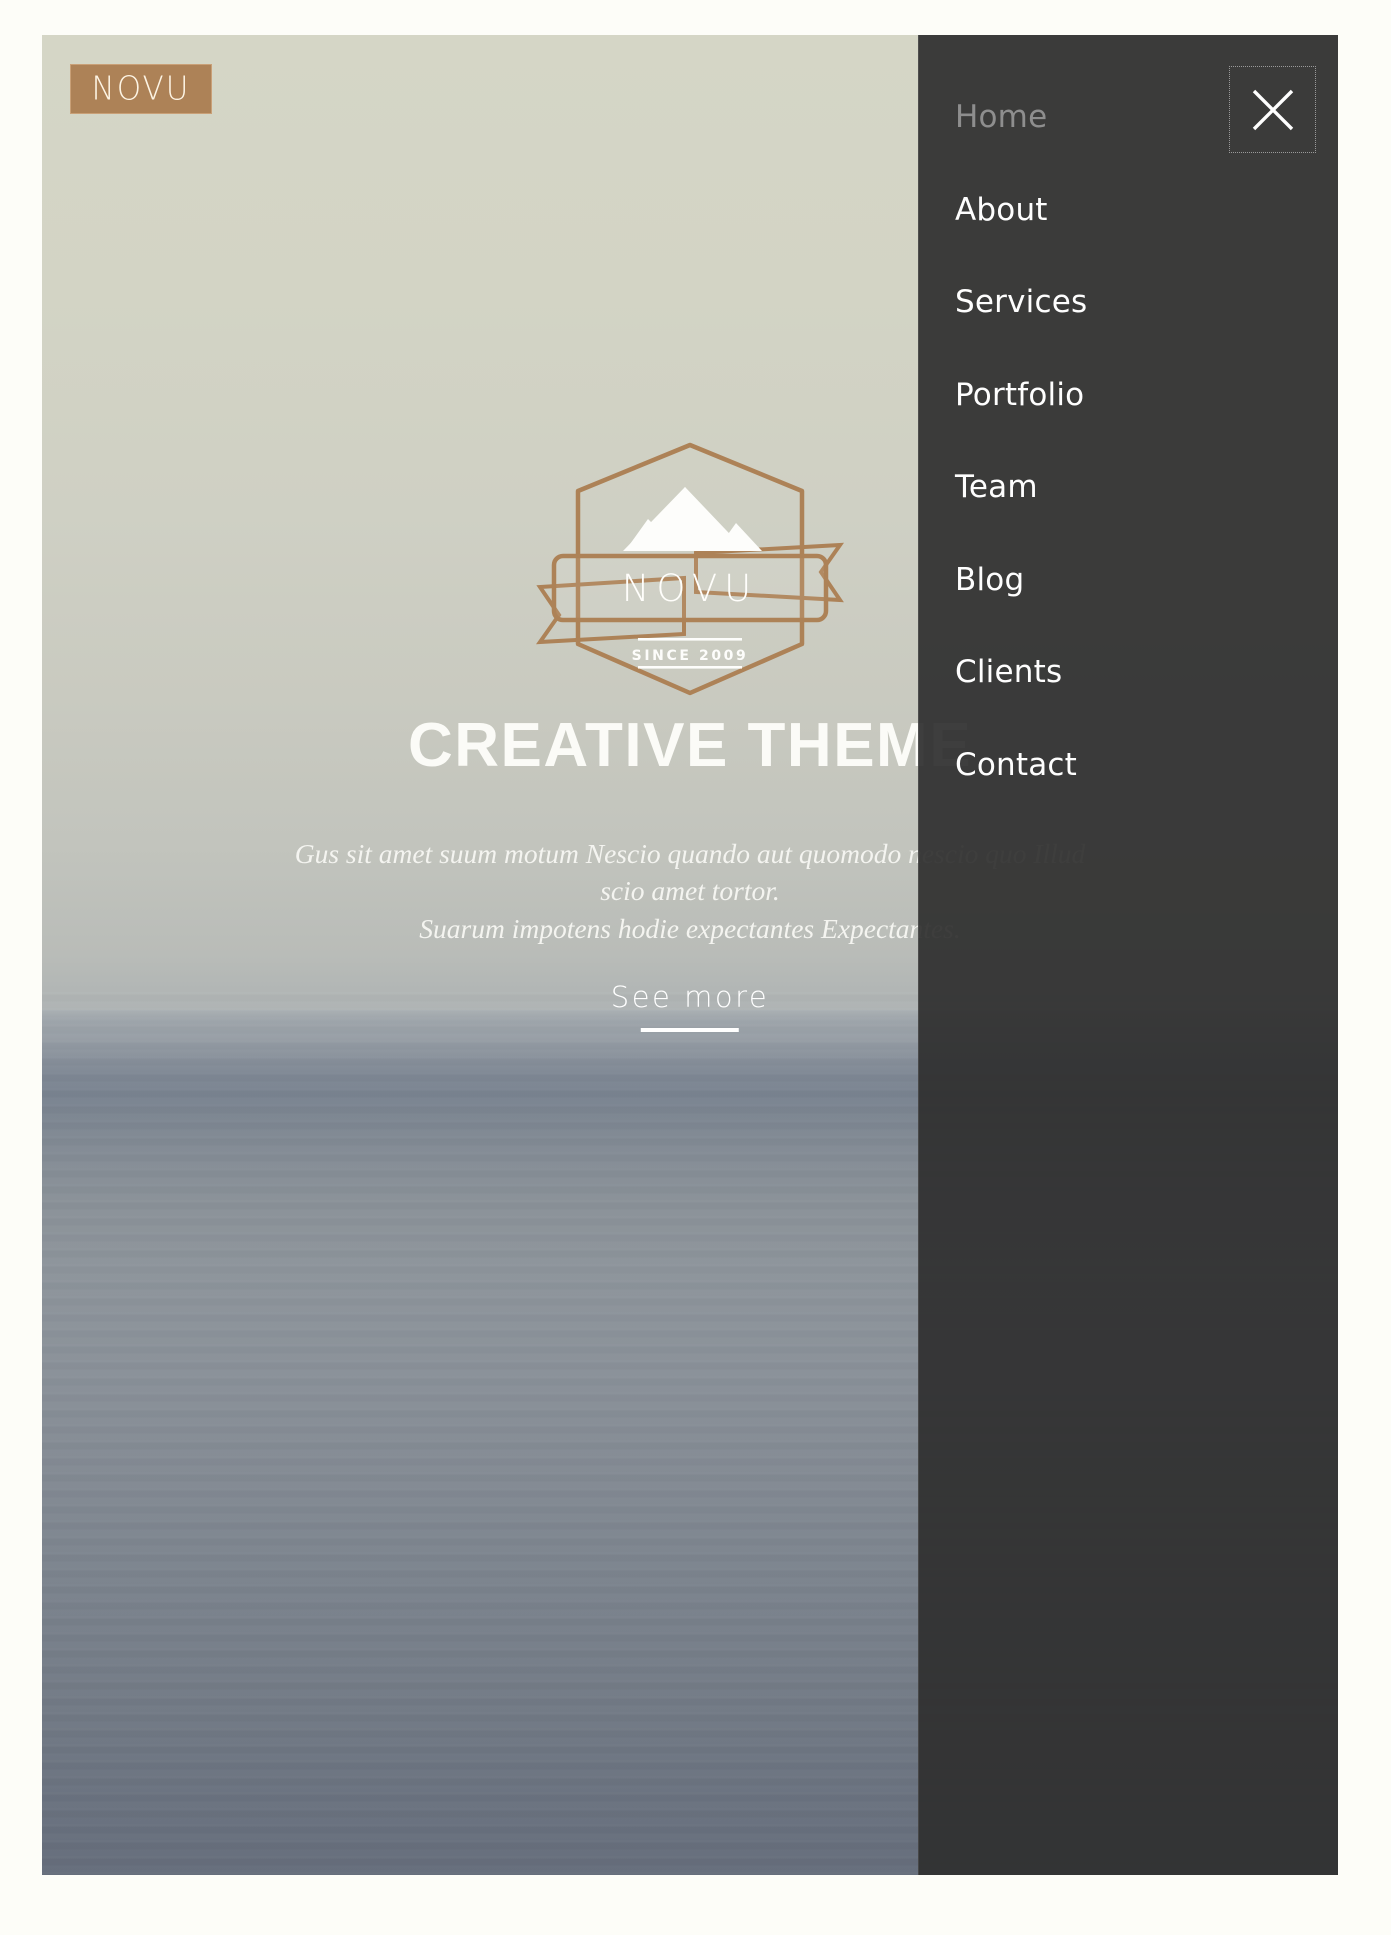 The width and height of the screenshot is (1391, 1935). Describe the element at coordinates (1146, 487) in the screenshot. I see `nav-item-team: Team` at that location.